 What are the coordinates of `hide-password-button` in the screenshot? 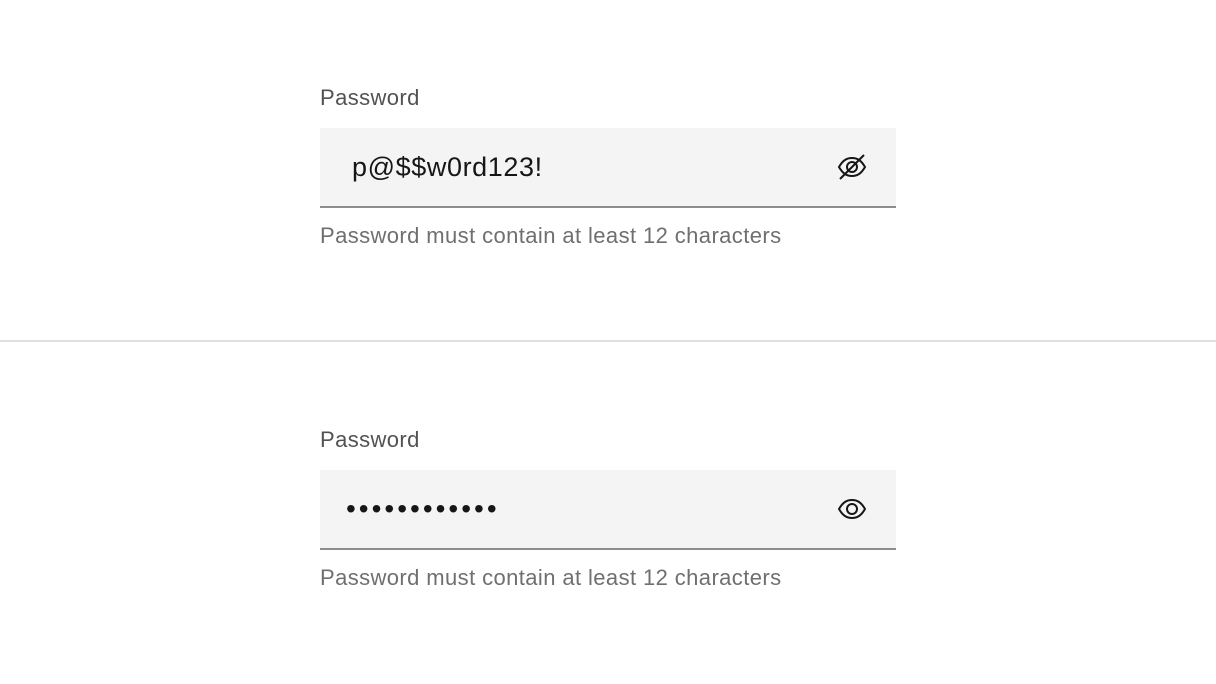 It's located at (852, 167).